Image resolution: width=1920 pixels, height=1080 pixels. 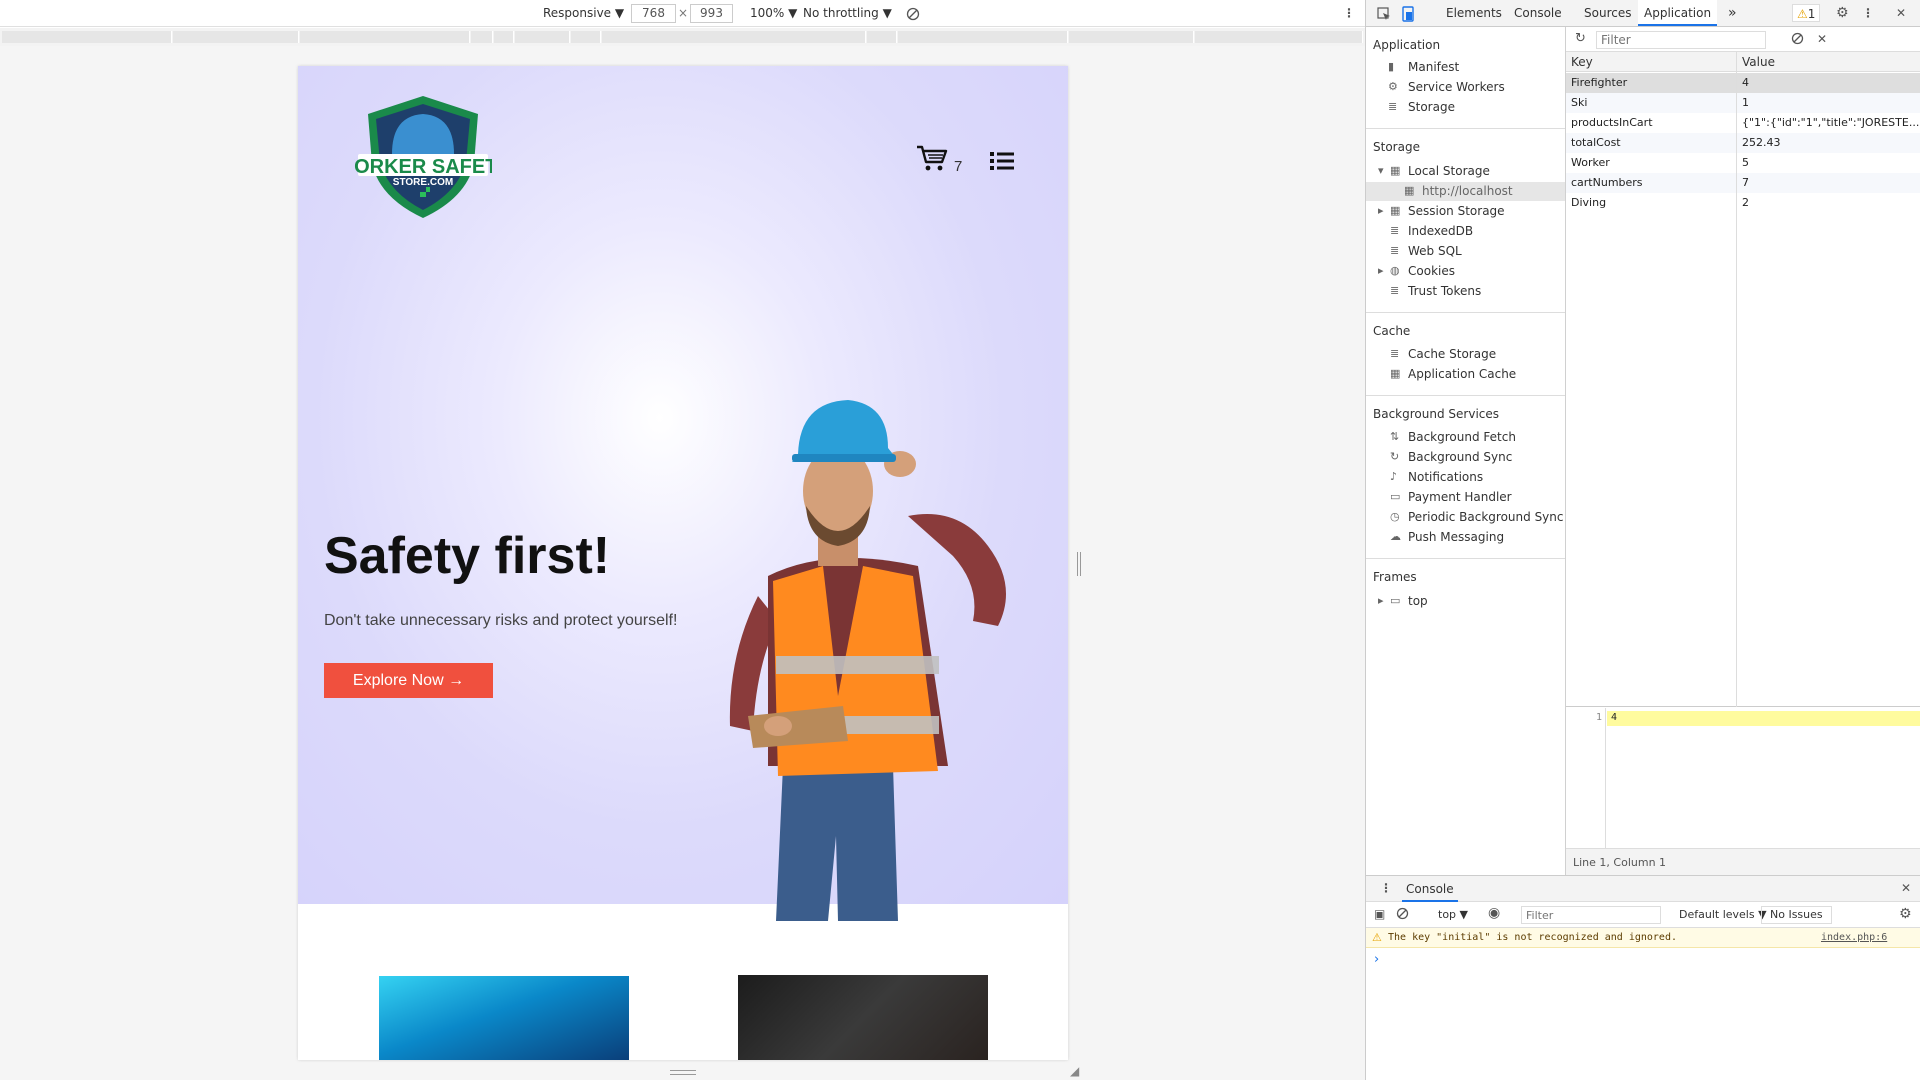 I want to click on column-header-key: Key, so click(x=1651, y=62).